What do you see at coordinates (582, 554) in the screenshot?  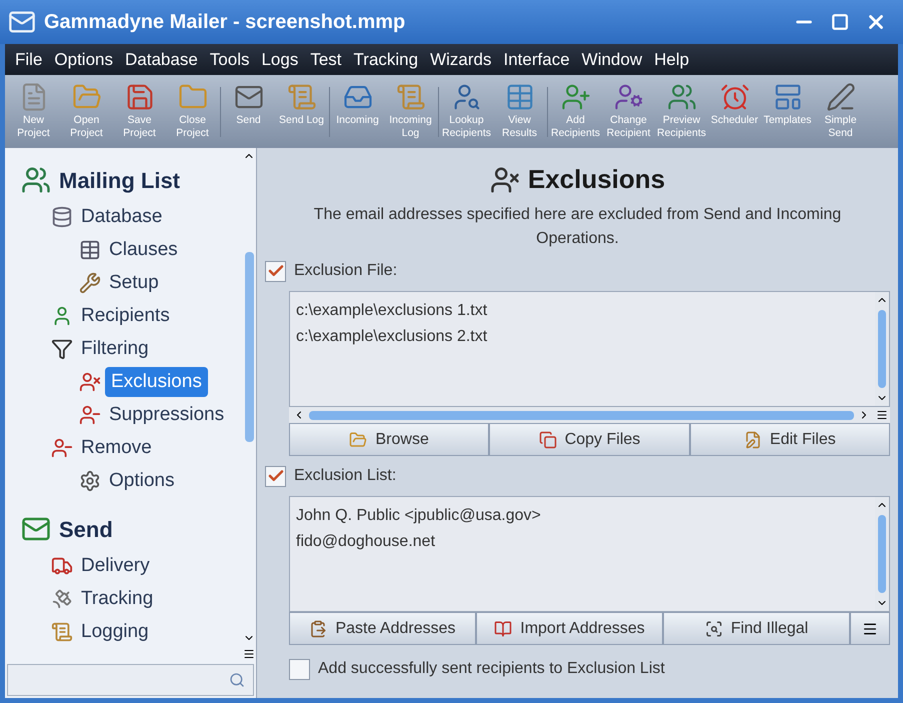 I see `text-area: John Q. Public <jpublic@usa.gov> fido@doghouse.net` at bounding box center [582, 554].